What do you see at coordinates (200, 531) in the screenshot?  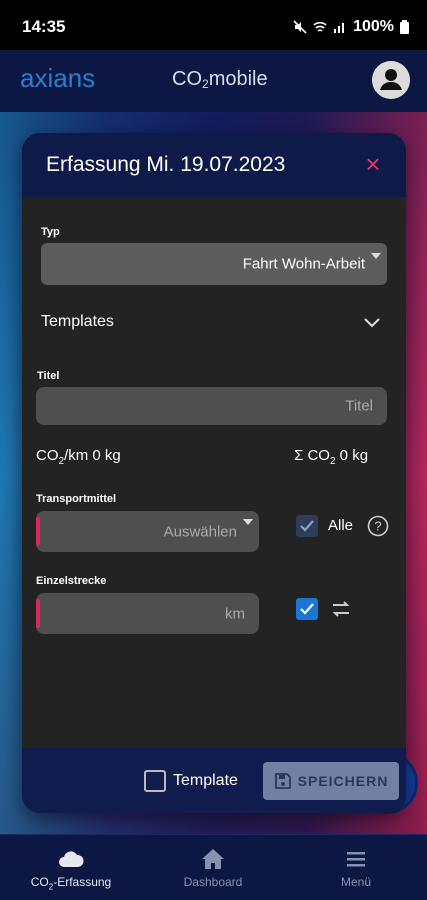 I see `transportmittel-placeholder: Auswählen` at bounding box center [200, 531].